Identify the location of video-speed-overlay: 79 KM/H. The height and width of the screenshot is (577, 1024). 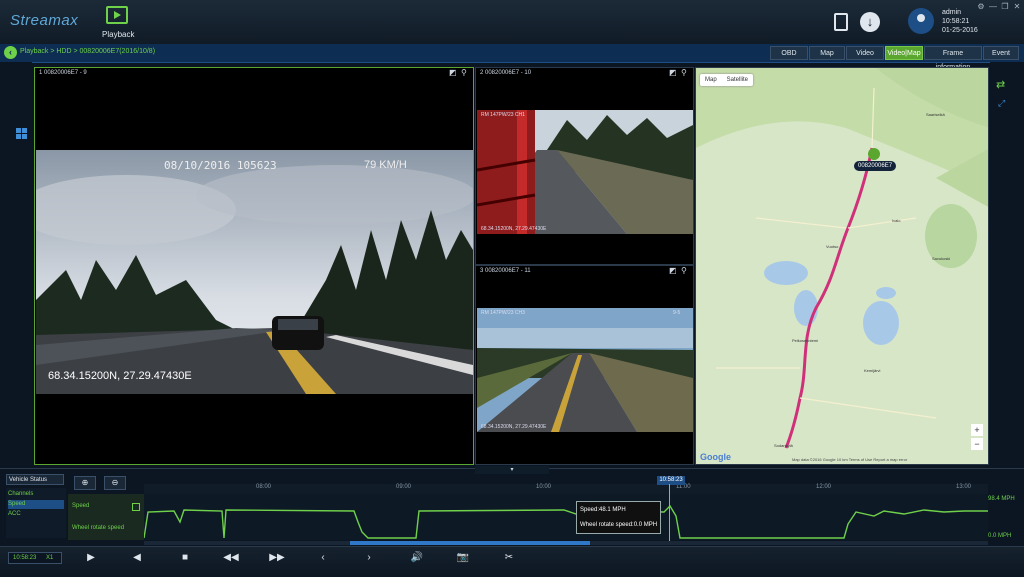
(385, 165).